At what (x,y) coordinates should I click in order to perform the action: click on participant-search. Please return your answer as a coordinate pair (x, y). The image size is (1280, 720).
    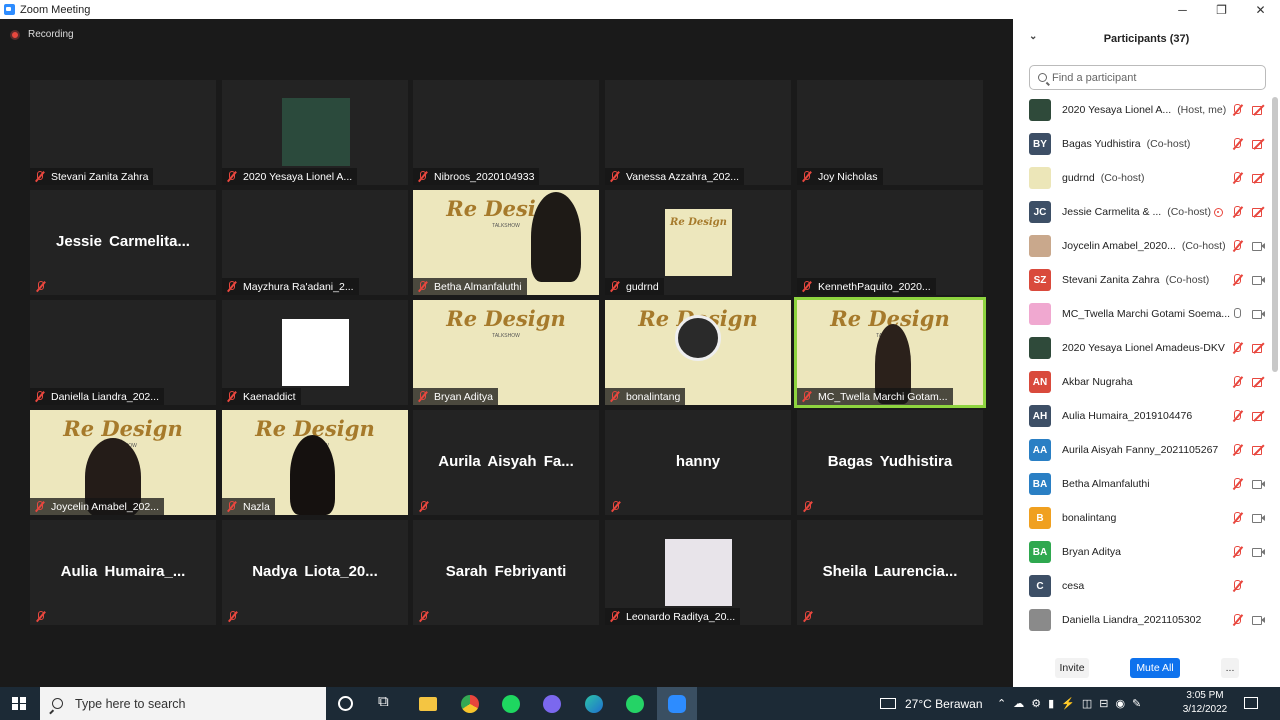
    Looking at the image, I should click on (1147, 77).